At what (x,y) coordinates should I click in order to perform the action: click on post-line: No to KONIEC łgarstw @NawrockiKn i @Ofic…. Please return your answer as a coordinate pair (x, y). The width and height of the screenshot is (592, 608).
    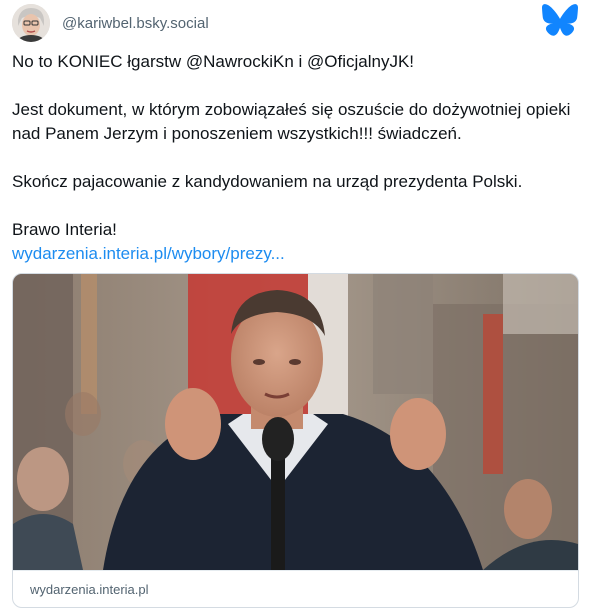
    Looking at the image, I should click on (213, 61).